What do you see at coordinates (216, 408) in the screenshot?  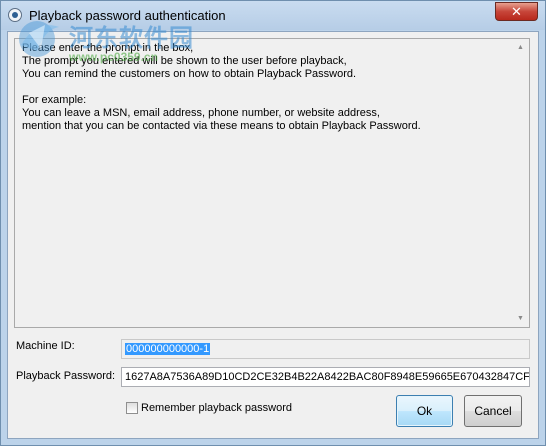 I see `remember-password-label: Remember playback password` at bounding box center [216, 408].